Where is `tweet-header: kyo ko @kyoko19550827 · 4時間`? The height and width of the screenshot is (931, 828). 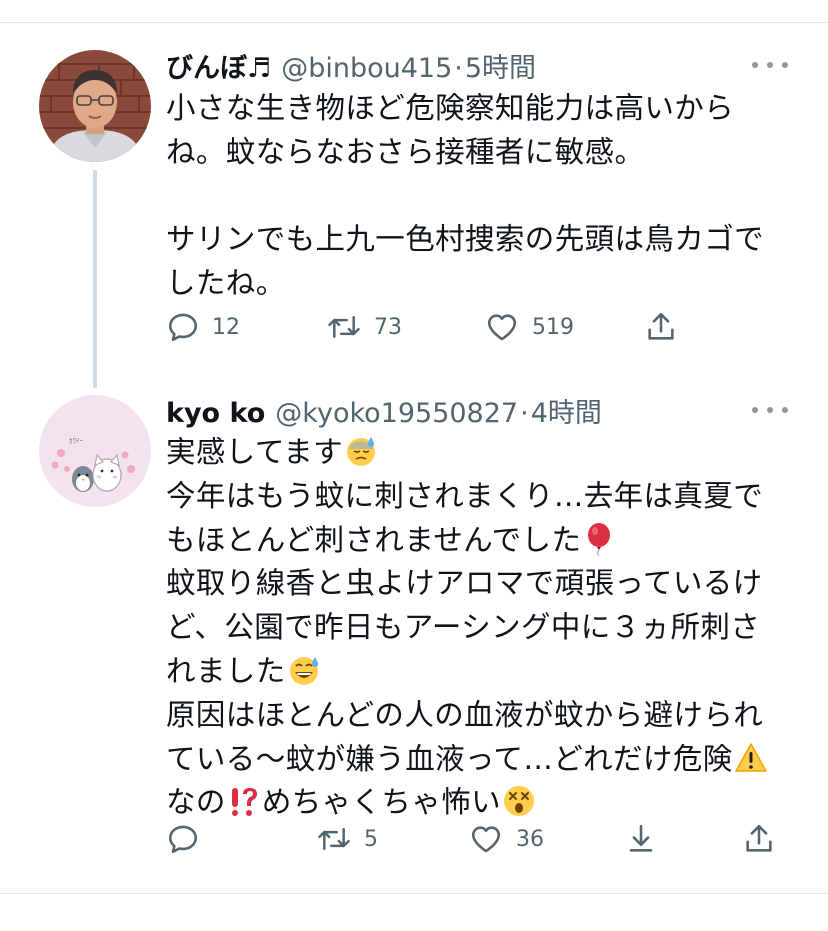 tweet-header: kyo ko @kyoko19550827 · 4時間 is located at coordinates (384, 410).